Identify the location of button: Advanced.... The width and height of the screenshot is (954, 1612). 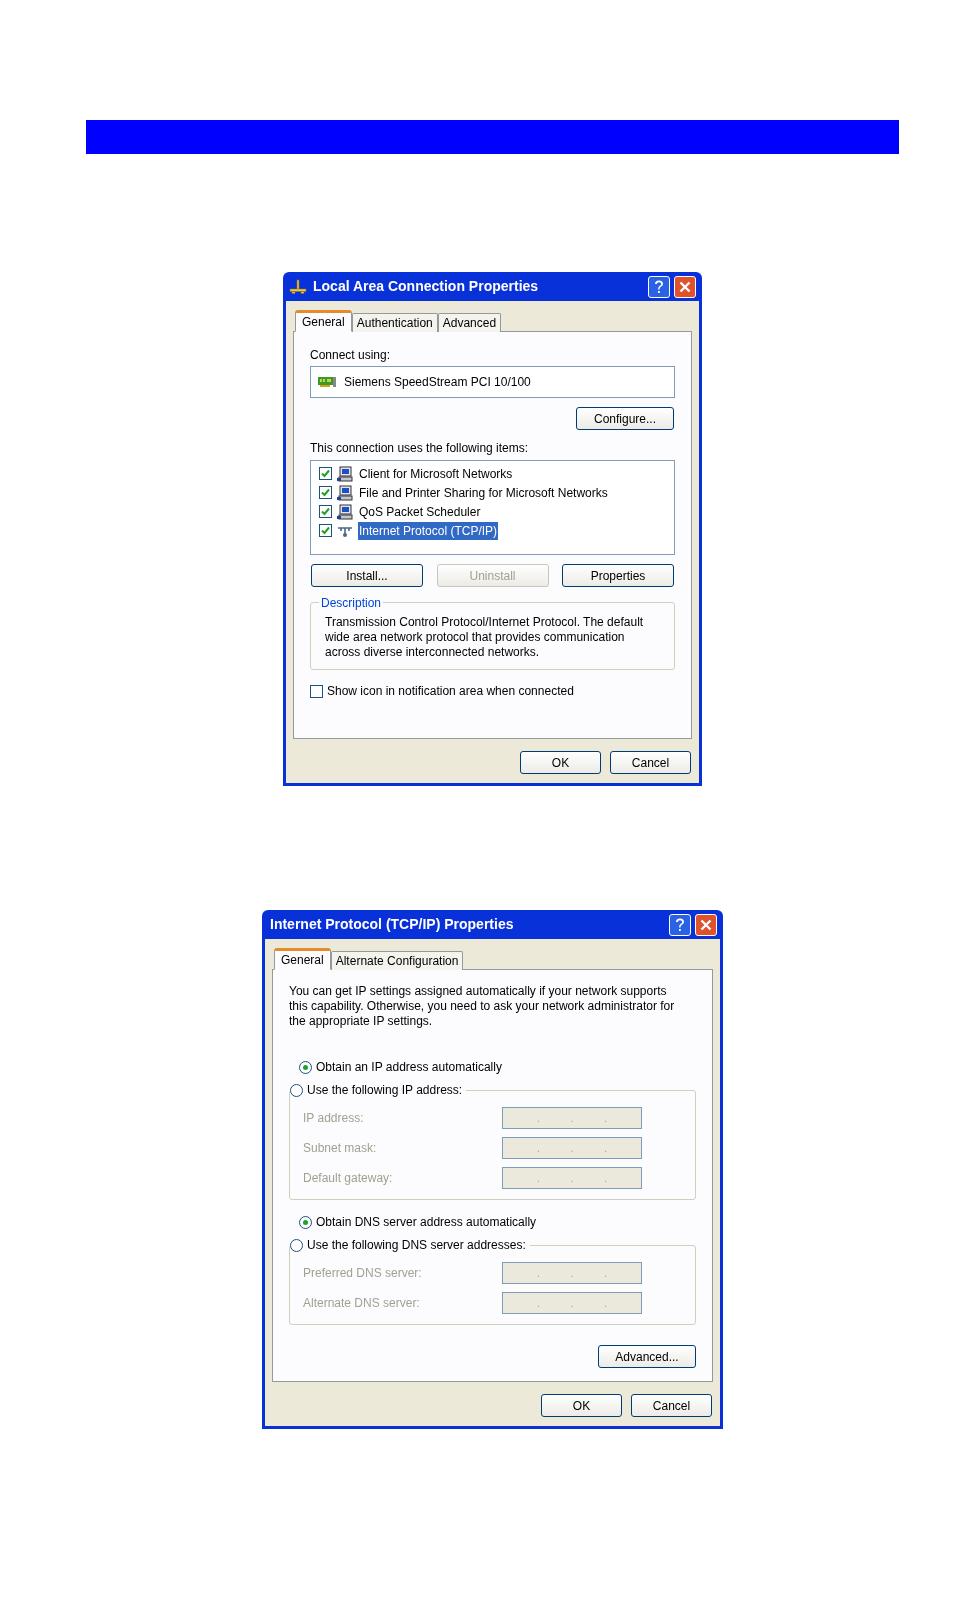
(647, 1356).